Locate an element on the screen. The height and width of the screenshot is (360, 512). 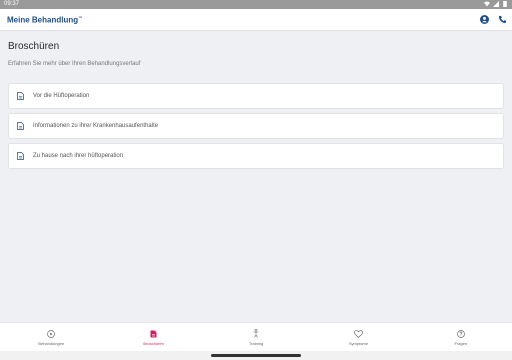
brand-name: Meine Behandlung is located at coordinates (43, 20).